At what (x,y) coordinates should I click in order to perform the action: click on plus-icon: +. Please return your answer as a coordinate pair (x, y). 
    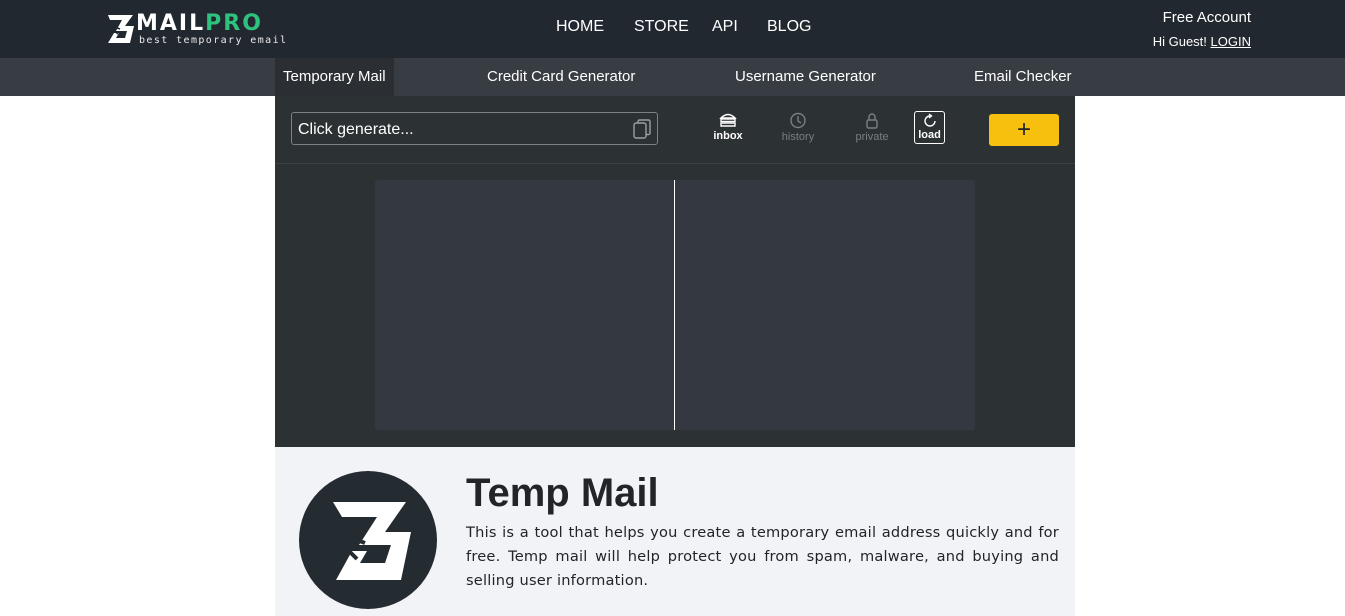
    Looking at the image, I should click on (1023, 129).